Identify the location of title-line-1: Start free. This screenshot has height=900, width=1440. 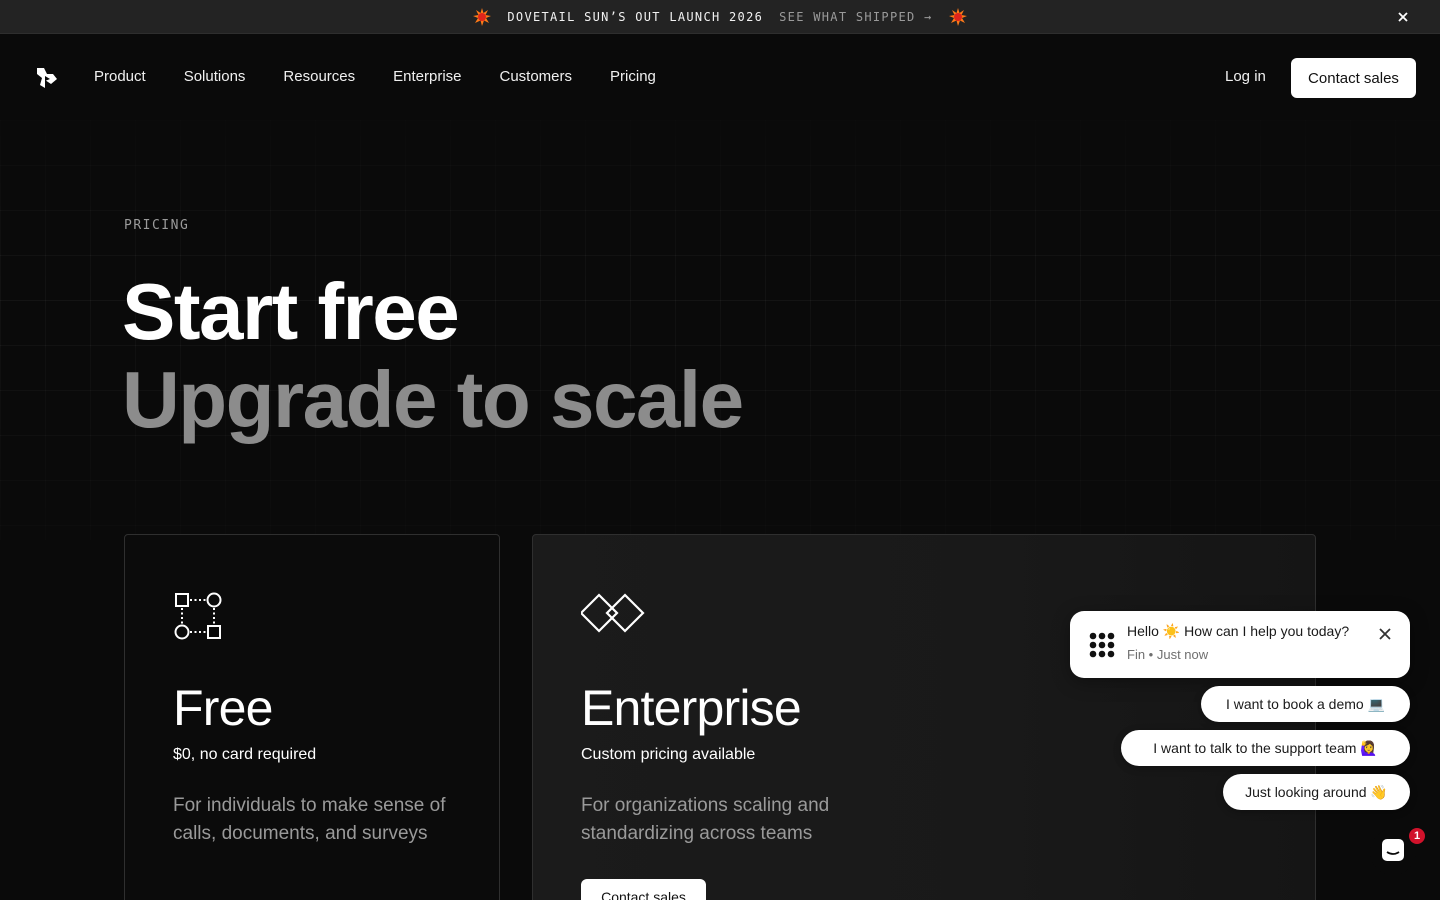
(291, 311).